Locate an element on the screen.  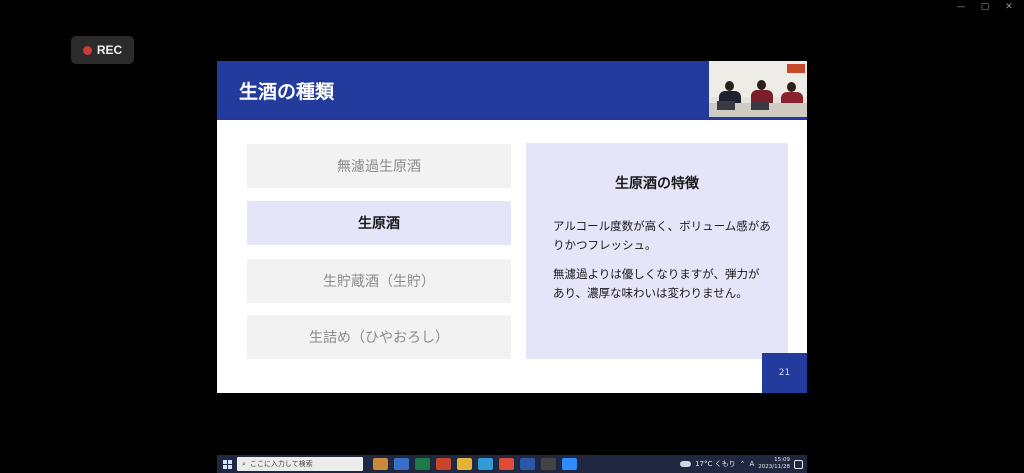
slide-title: 生酒の種類 is located at coordinates (287, 92).